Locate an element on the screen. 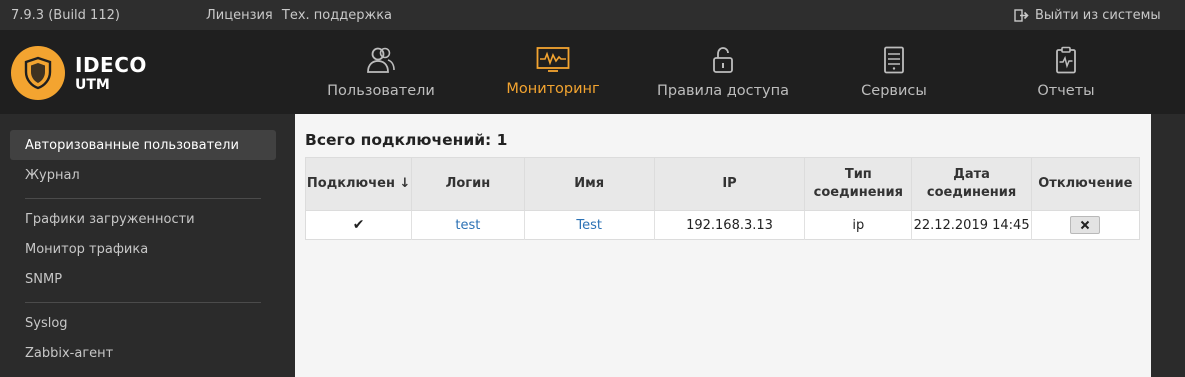 Image resolution: width=1185 pixels, height=377 pixels. check-icon: ✔ is located at coordinates (358, 225).